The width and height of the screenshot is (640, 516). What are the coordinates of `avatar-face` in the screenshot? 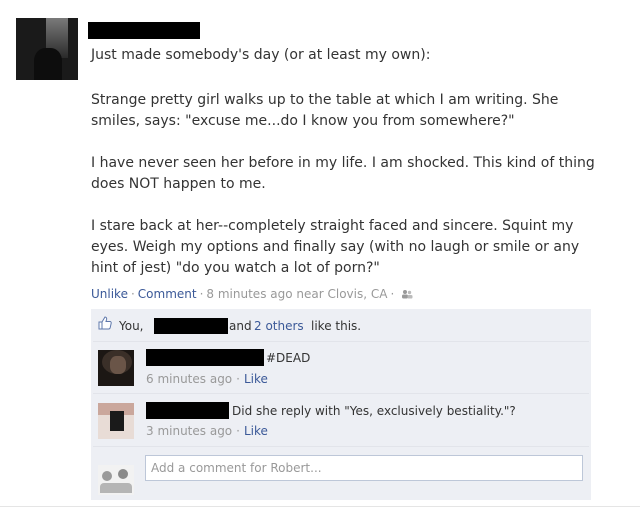 It's located at (118, 365).